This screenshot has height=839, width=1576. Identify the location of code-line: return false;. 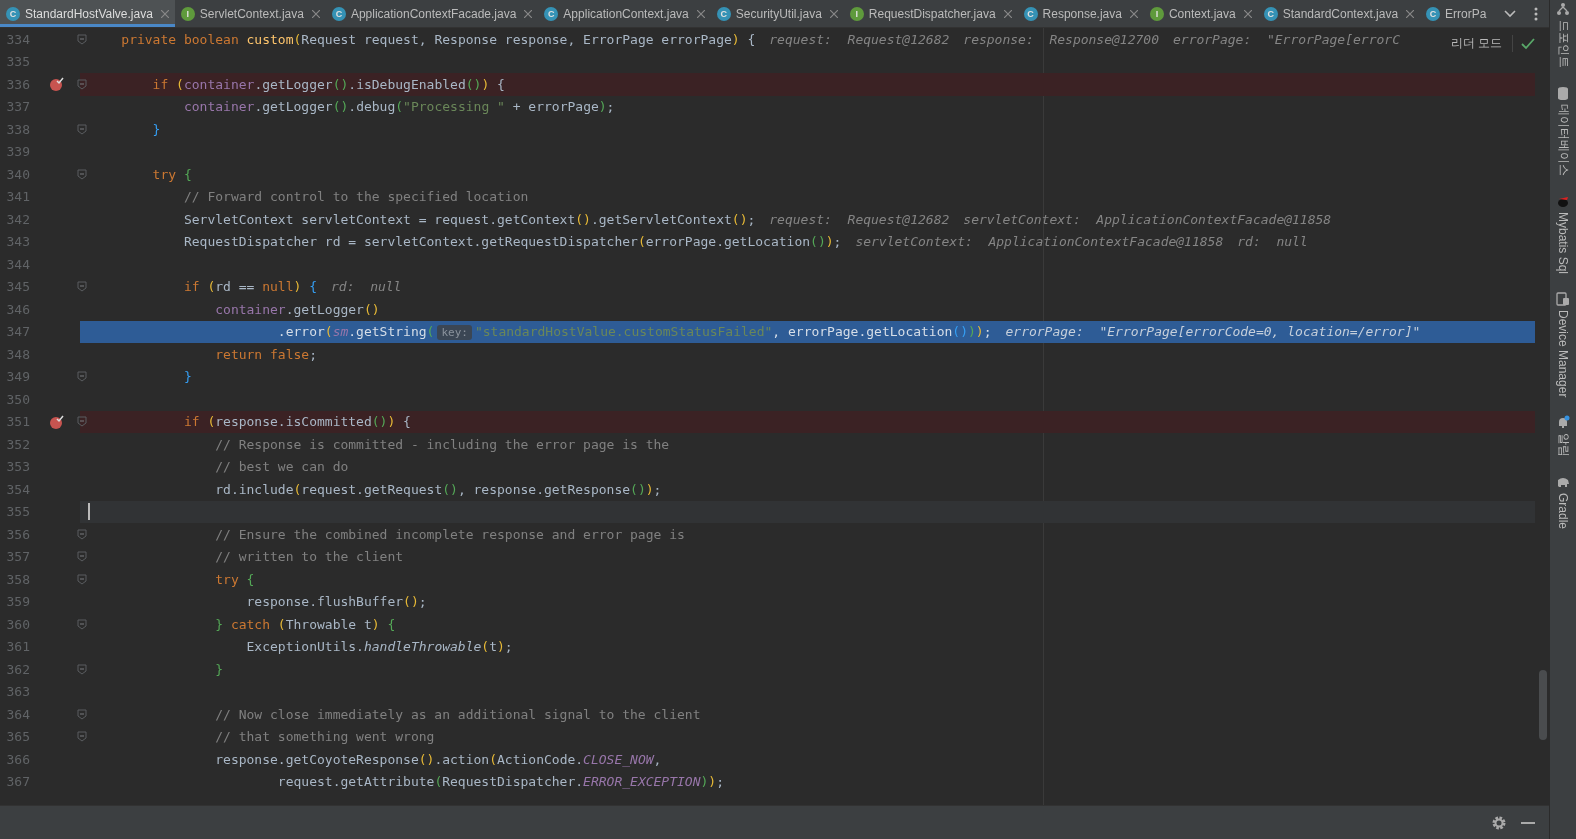
(265, 354).